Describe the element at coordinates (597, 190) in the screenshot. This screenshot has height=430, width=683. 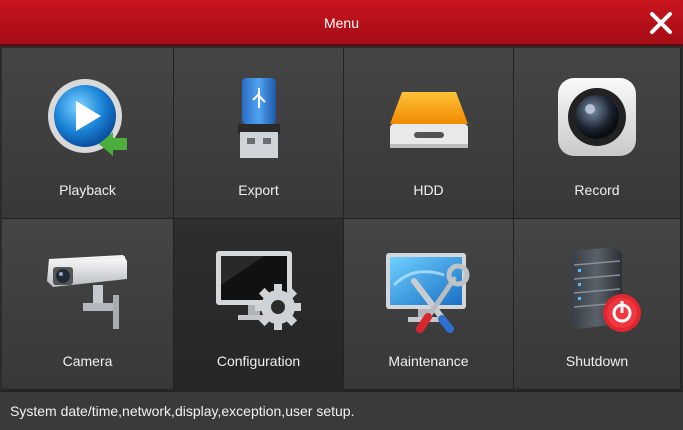
I see `menu-item-label: Record` at that location.